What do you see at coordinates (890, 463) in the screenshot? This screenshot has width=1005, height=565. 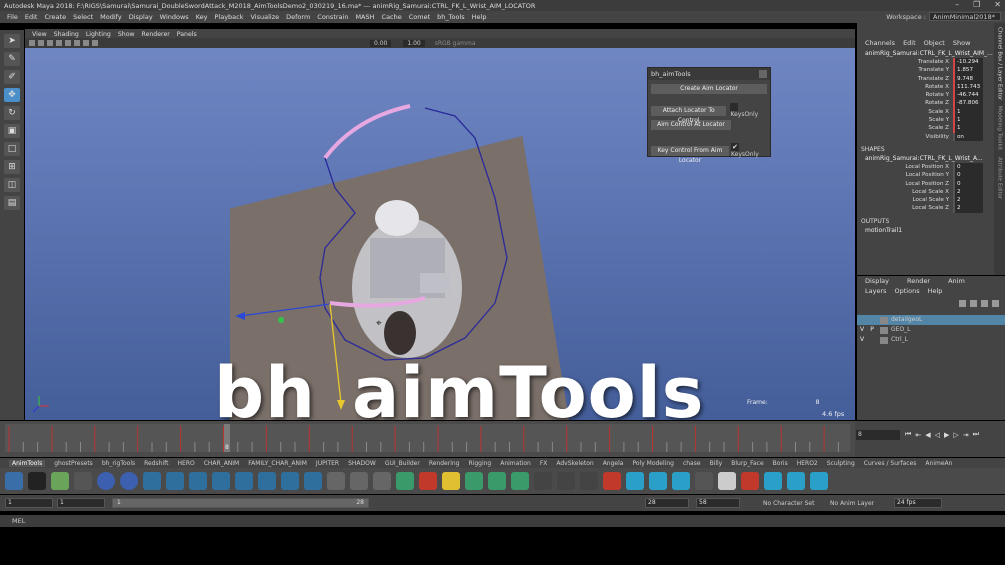 I see `shelf-tab-curves-surfaces: Curves / Surfaces` at bounding box center [890, 463].